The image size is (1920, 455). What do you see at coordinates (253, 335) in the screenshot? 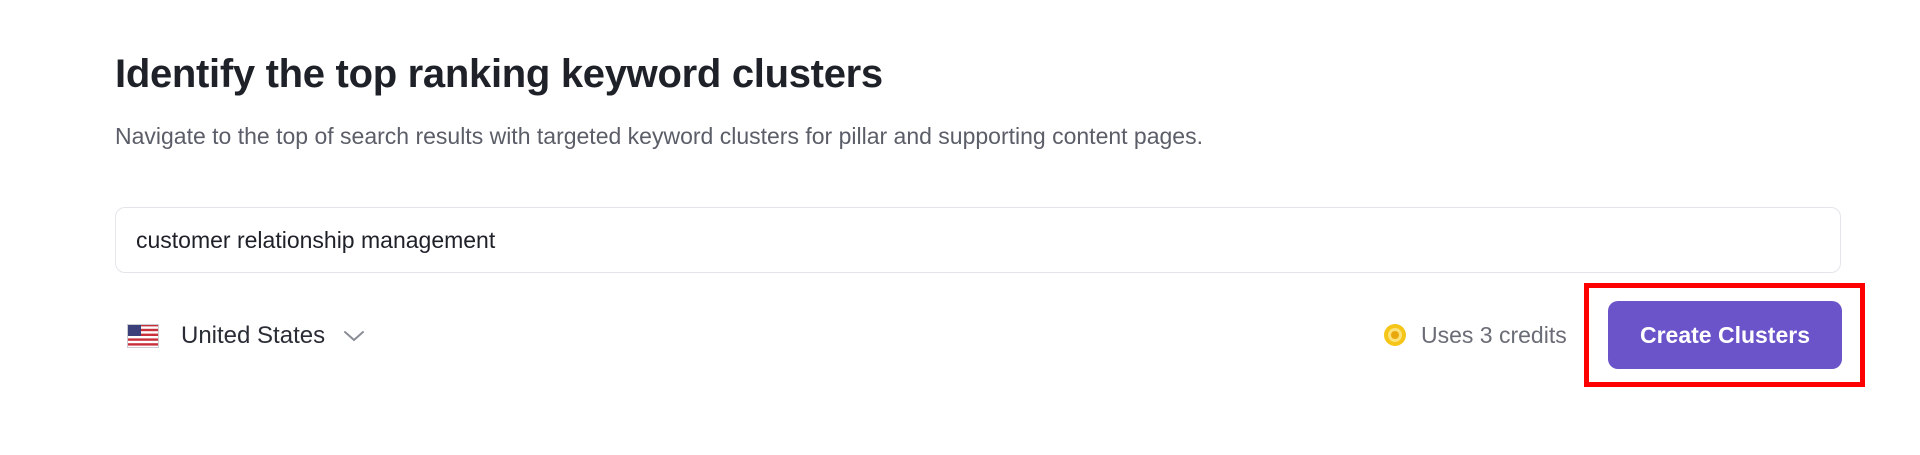
I see `country-label: United States` at bounding box center [253, 335].